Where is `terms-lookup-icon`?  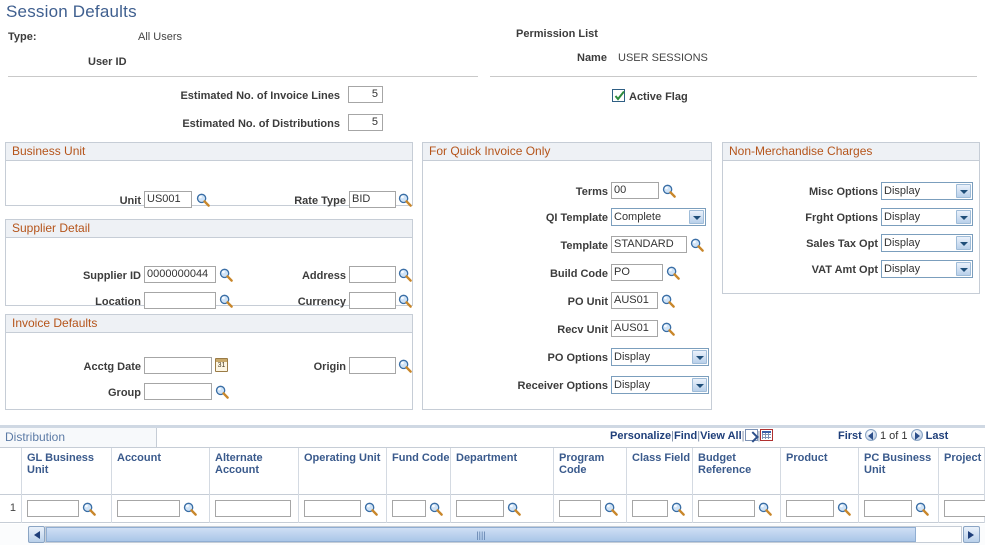
terms-lookup-icon is located at coordinates (669, 191).